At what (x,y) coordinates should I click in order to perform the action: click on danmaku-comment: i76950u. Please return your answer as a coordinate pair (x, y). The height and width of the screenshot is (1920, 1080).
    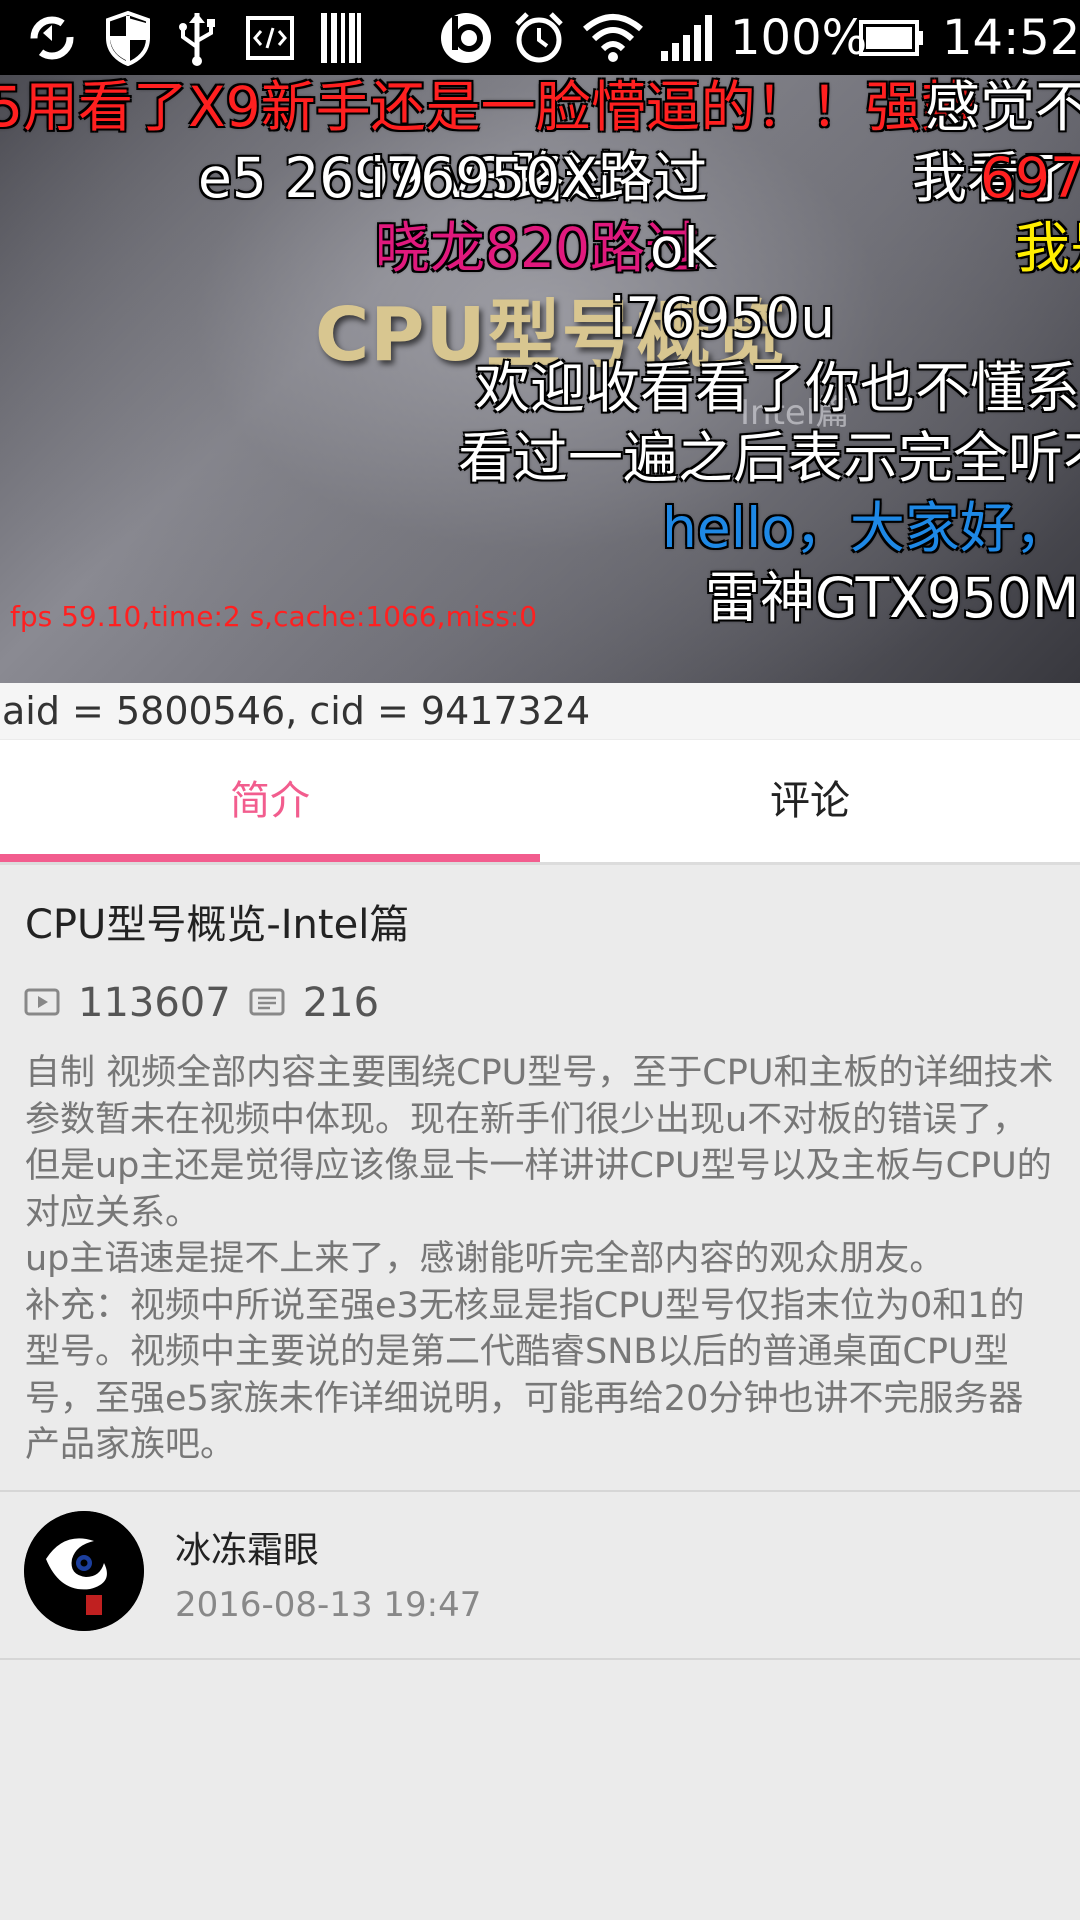
    Looking at the image, I should click on (723, 318).